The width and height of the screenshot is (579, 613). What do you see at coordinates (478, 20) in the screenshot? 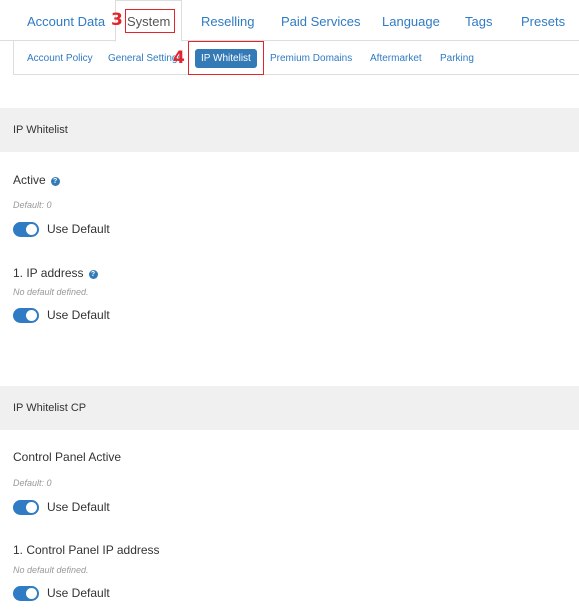
I see `tab-tags: Tags` at bounding box center [478, 20].